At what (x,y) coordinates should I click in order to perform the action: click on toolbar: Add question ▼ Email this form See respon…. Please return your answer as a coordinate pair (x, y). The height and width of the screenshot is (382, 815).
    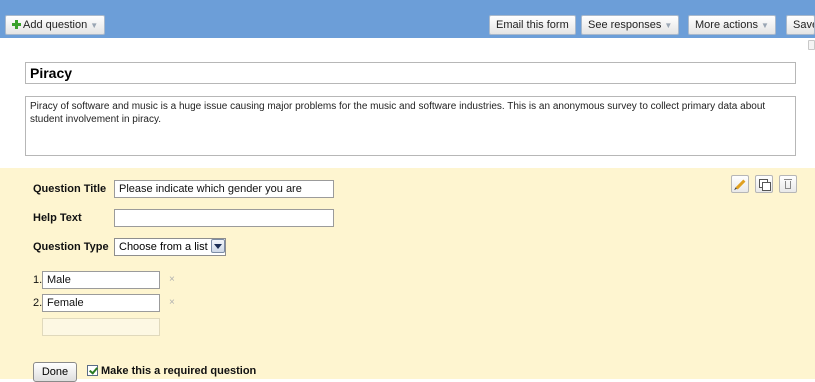
    Looking at the image, I should click on (407, 19).